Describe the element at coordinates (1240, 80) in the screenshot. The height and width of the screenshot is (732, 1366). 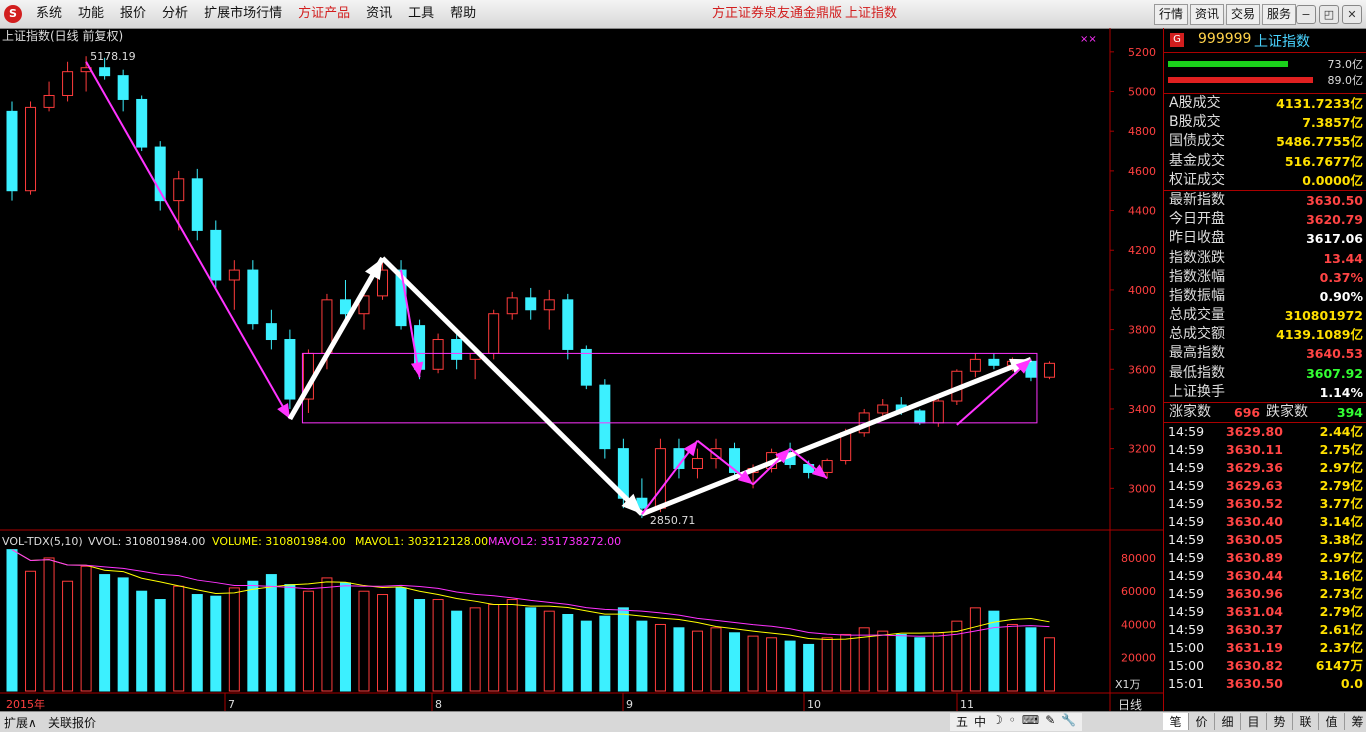
I see `outflow-bar` at that location.